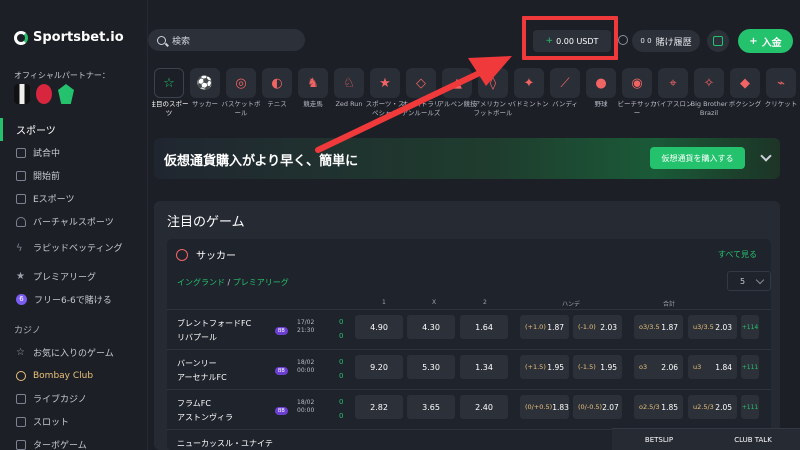 The image size is (800, 450). Describe the element at coordinates (697, 158) in the screenshot. I see `buy-crypto-button: 仮想通貨を購入する` at that location.